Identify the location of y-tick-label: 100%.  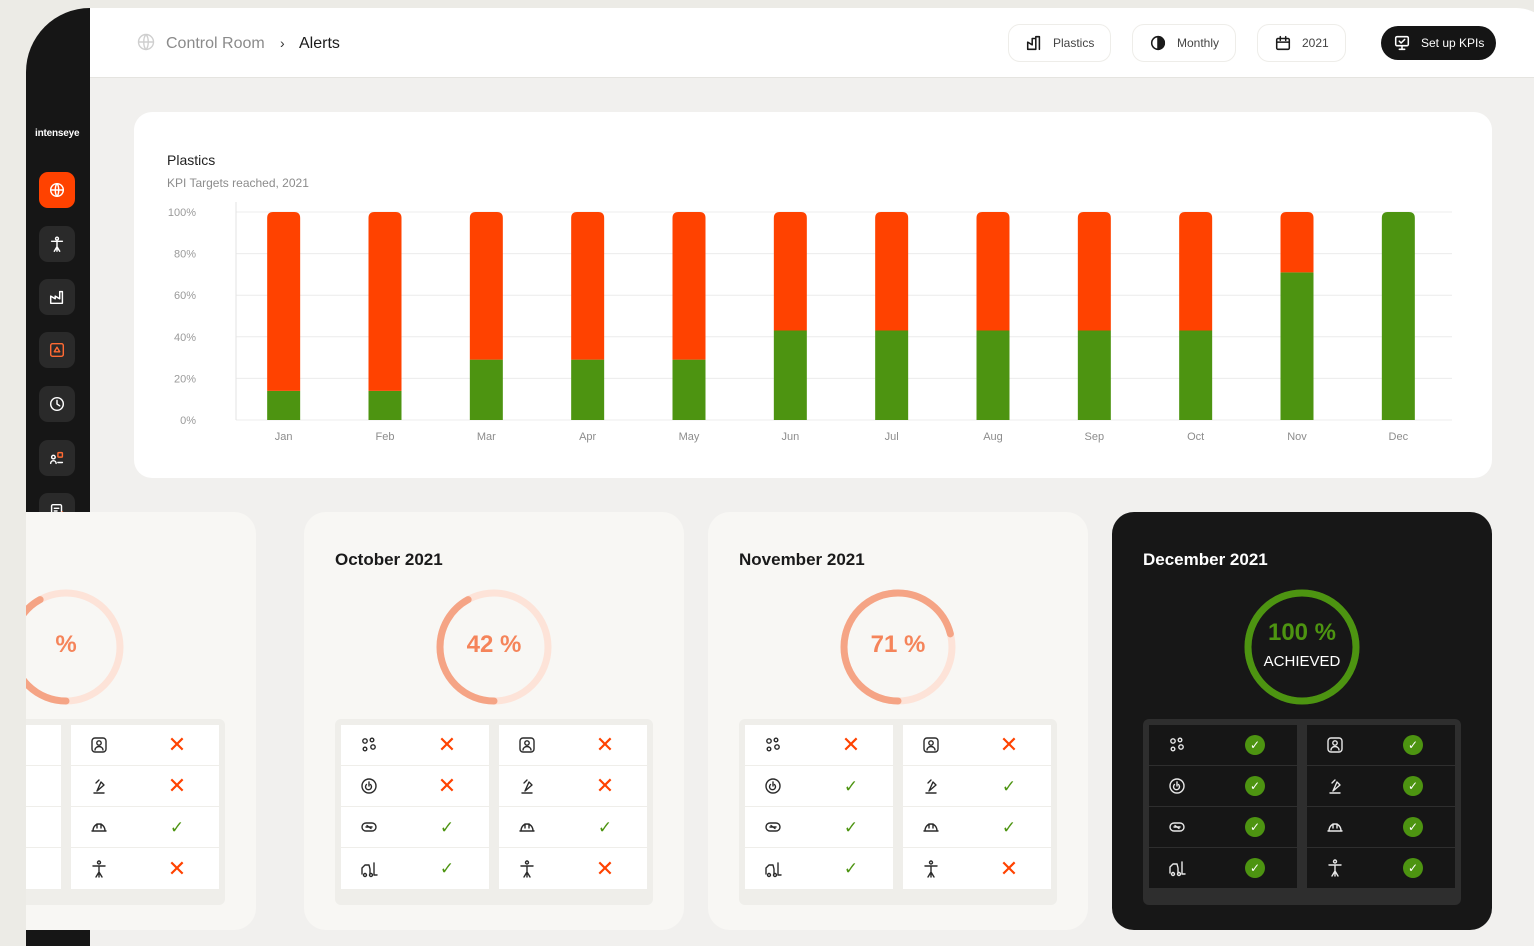
(182, 213).